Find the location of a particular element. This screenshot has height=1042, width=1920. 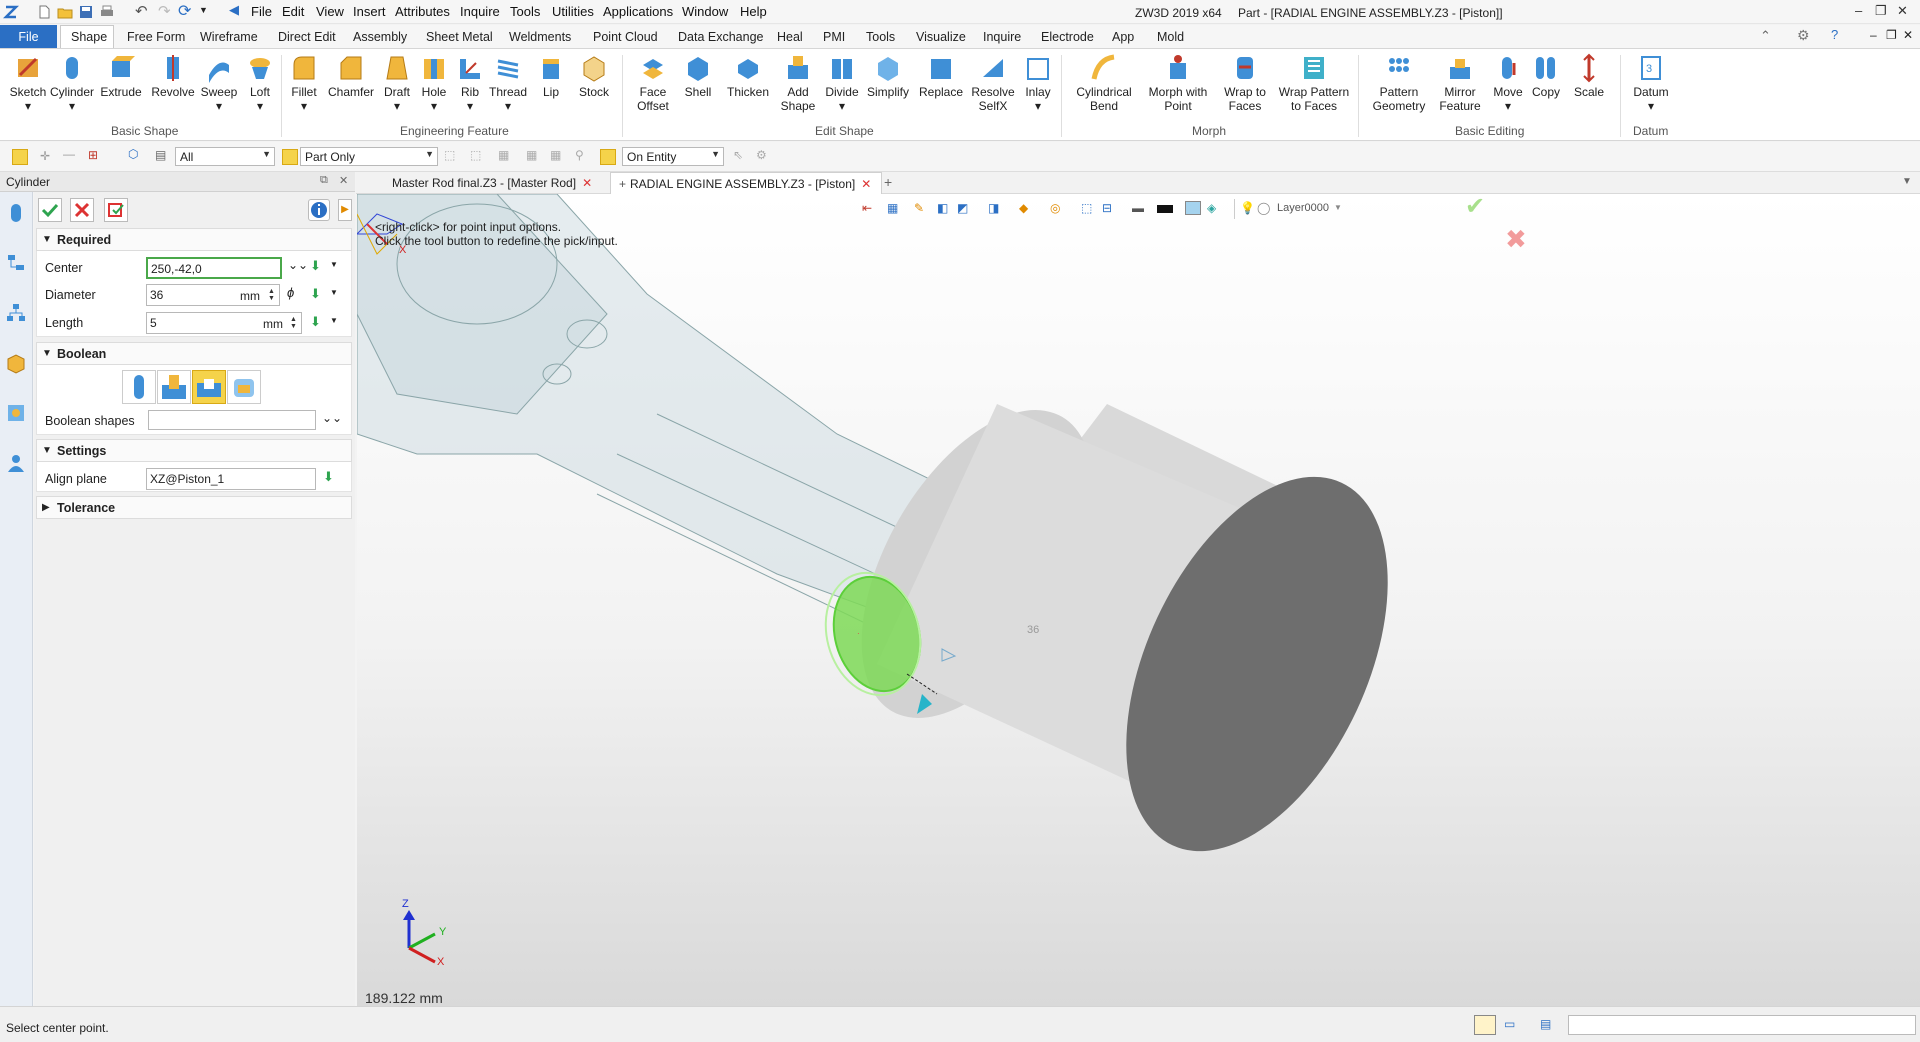

viewport-accept-icon: ✔ is located at coordinates (1475, 207).